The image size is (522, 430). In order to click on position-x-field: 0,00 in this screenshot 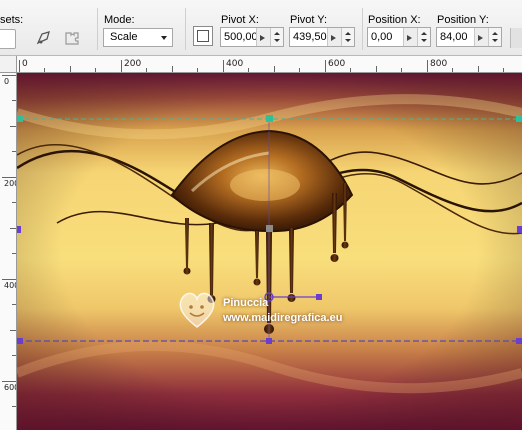, I will do `click(399, 37)`.